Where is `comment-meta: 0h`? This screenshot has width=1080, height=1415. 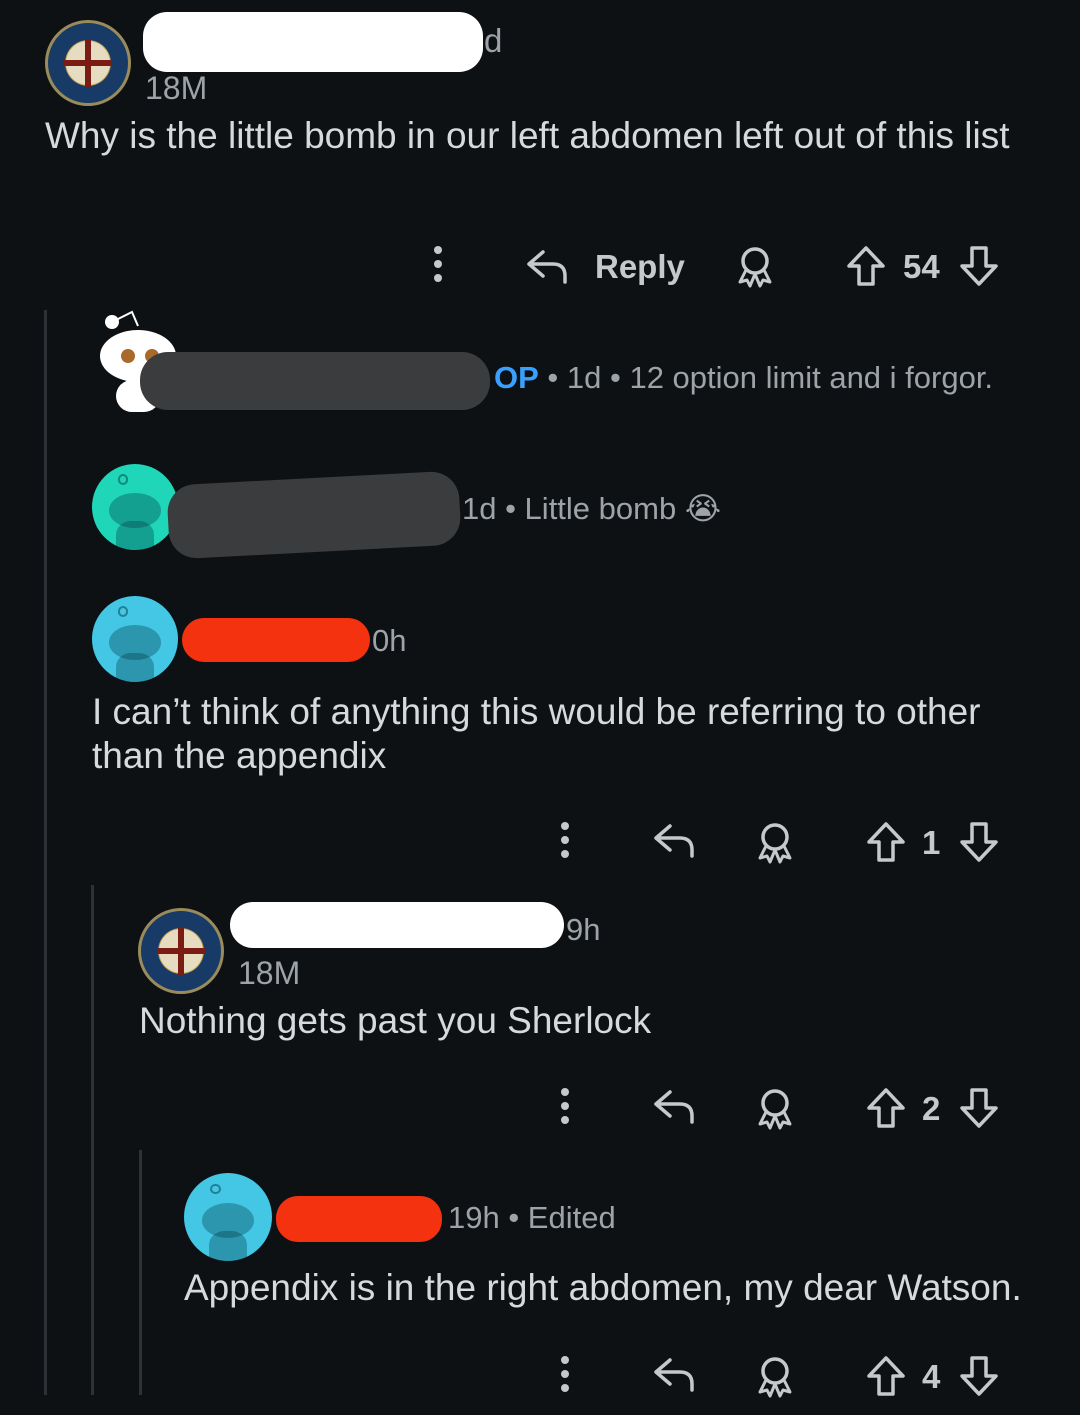
comment-meta: 0h is located at coordinates (389, 640).